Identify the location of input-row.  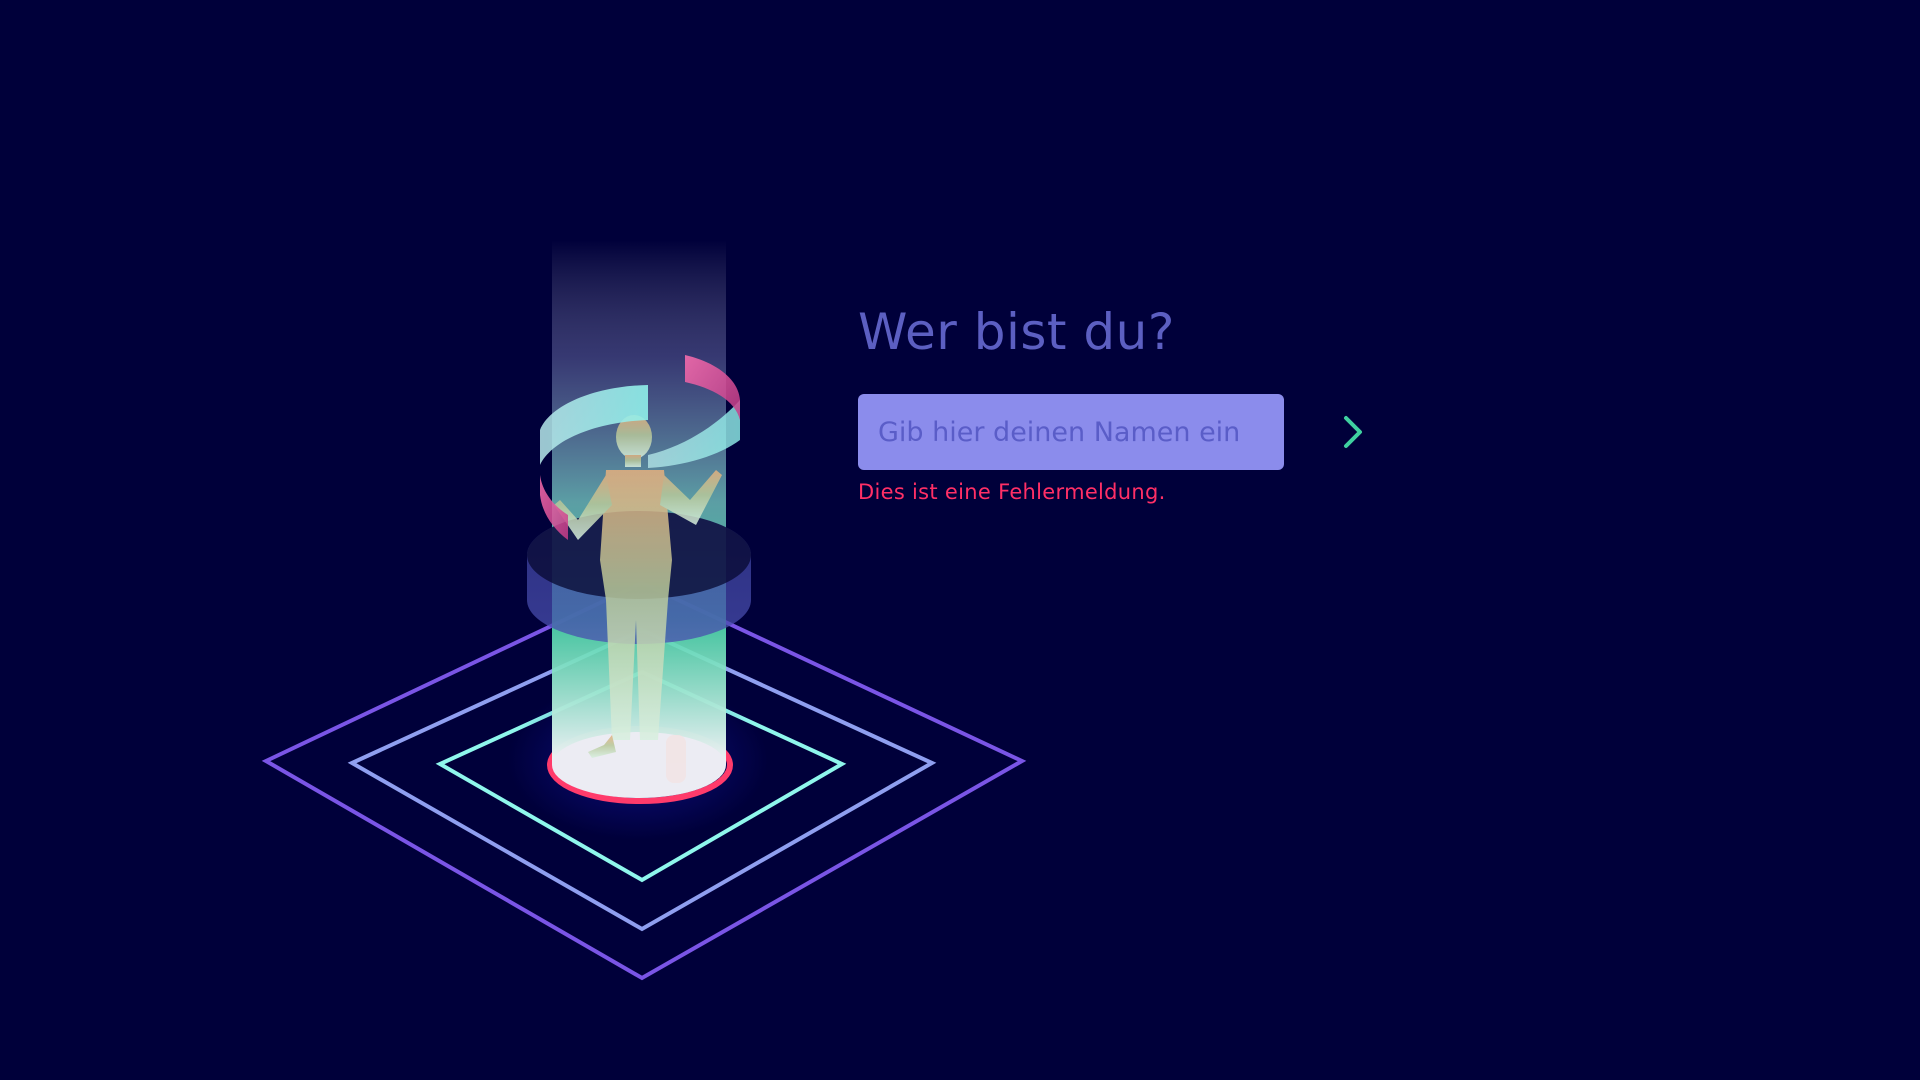
(1128, 432).